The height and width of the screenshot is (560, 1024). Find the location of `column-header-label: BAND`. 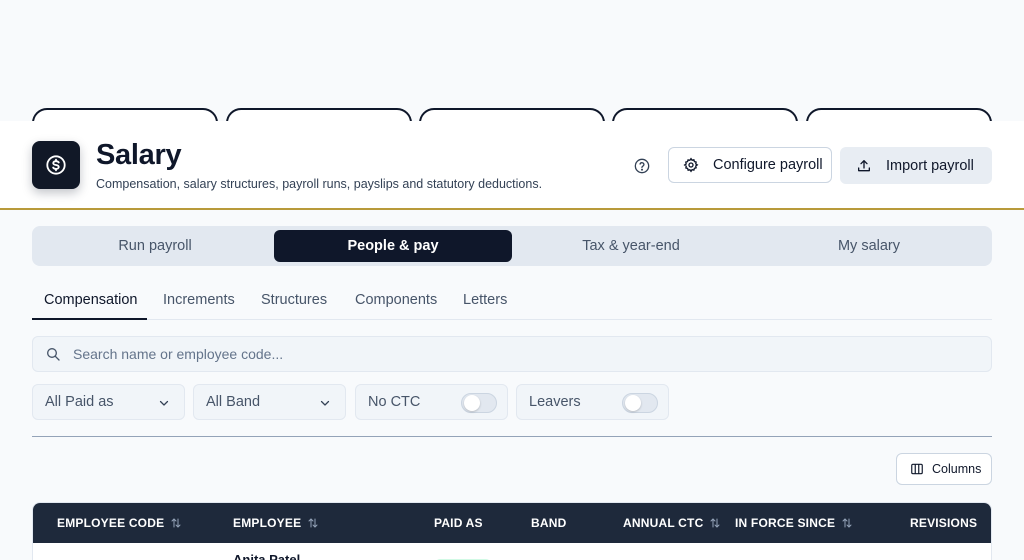

column-header-label: BAND is located at coordinates (549, 523).